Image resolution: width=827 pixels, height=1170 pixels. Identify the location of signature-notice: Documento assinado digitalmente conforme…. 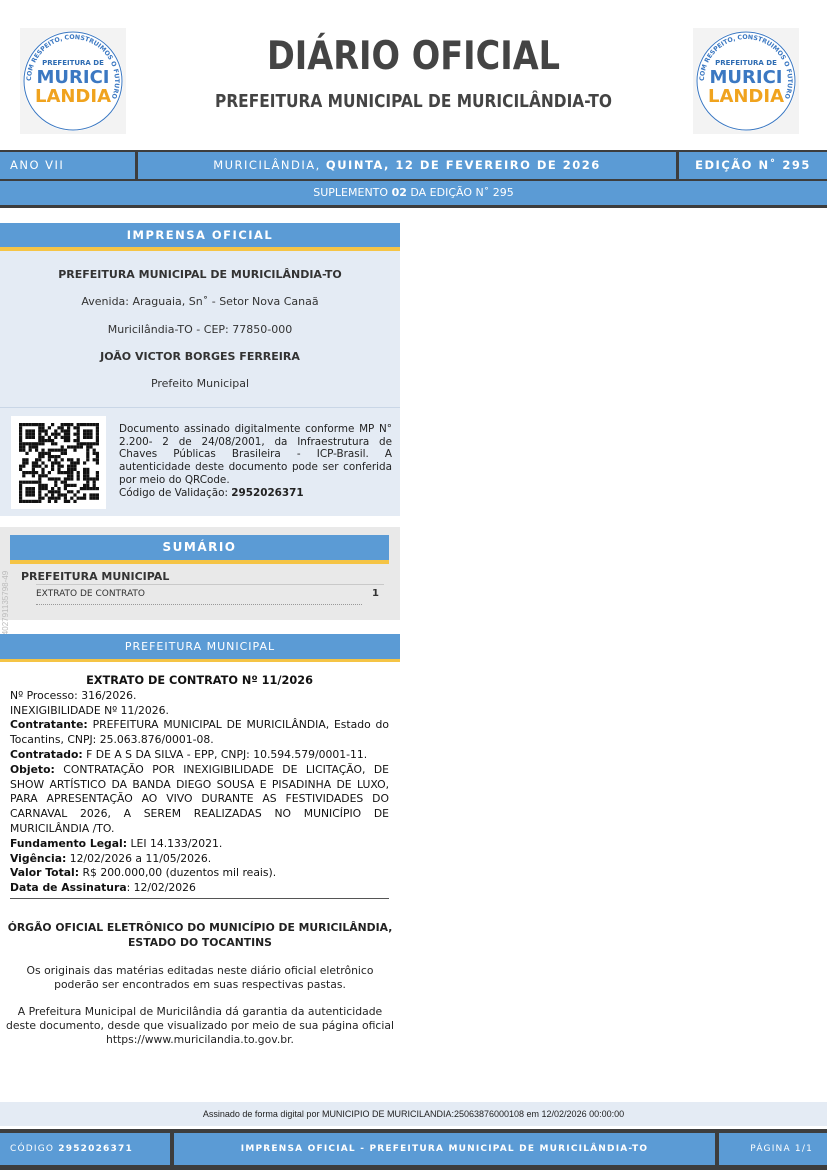
(255, 461).